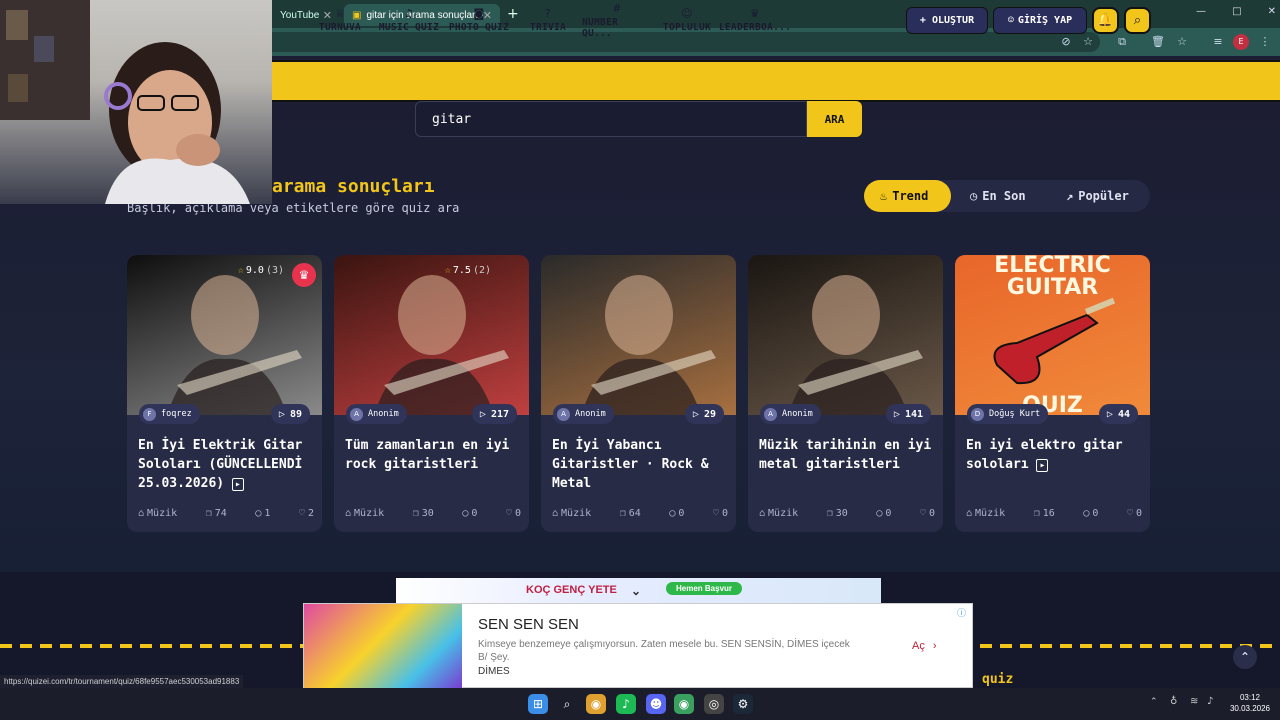 This screenshot has width=1280, height=720. What do you see at coordinates (1201, 11) in the screenshot?
I see `minimize-button: —` at bounding box center [1201, 11].